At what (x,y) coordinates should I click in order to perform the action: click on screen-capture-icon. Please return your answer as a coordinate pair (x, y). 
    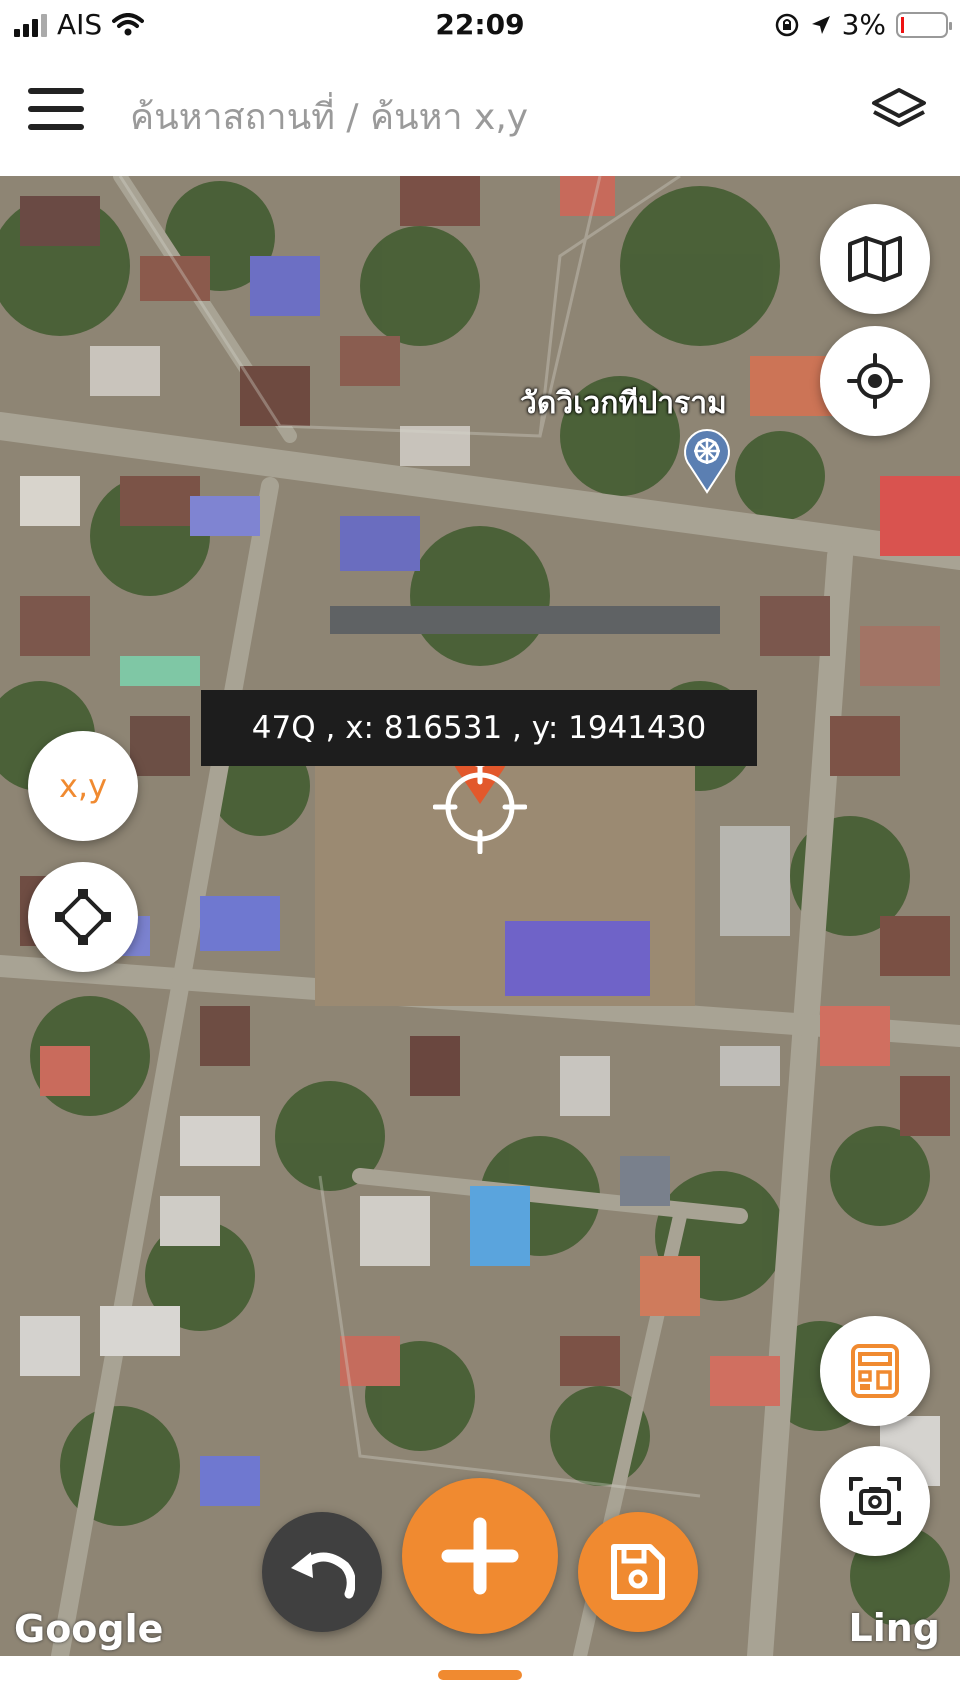
    Looking at the image, I should click on (875, 1501).